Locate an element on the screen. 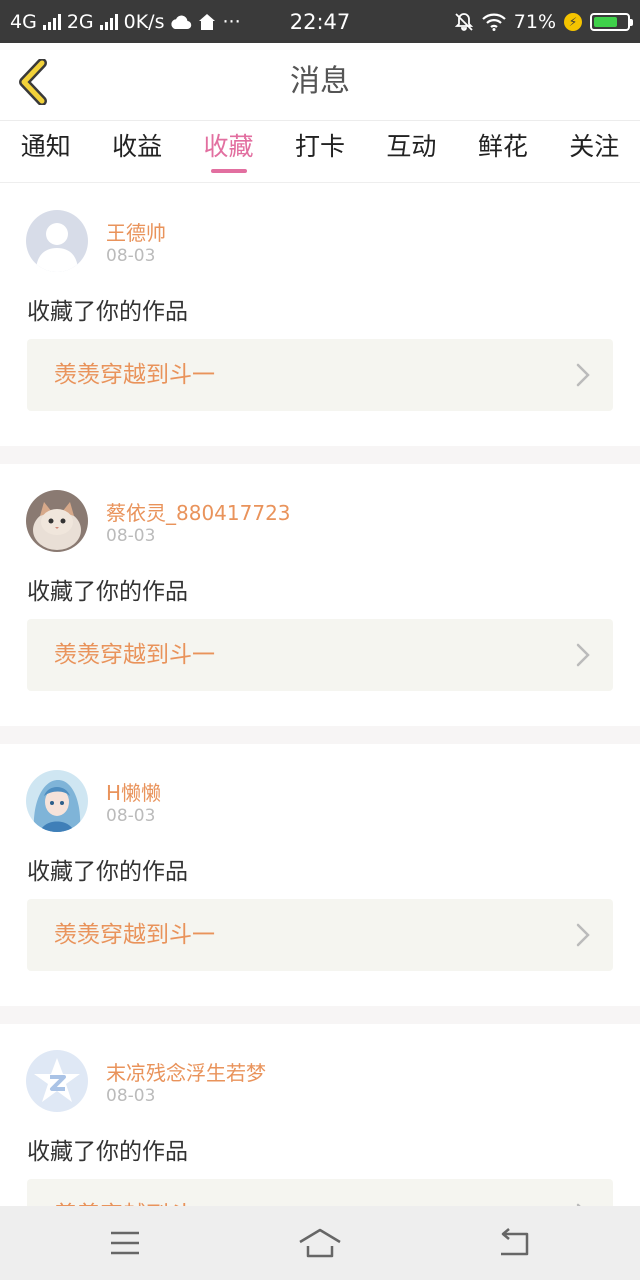  page-title: 消息 is located at coordinates (320, 81).